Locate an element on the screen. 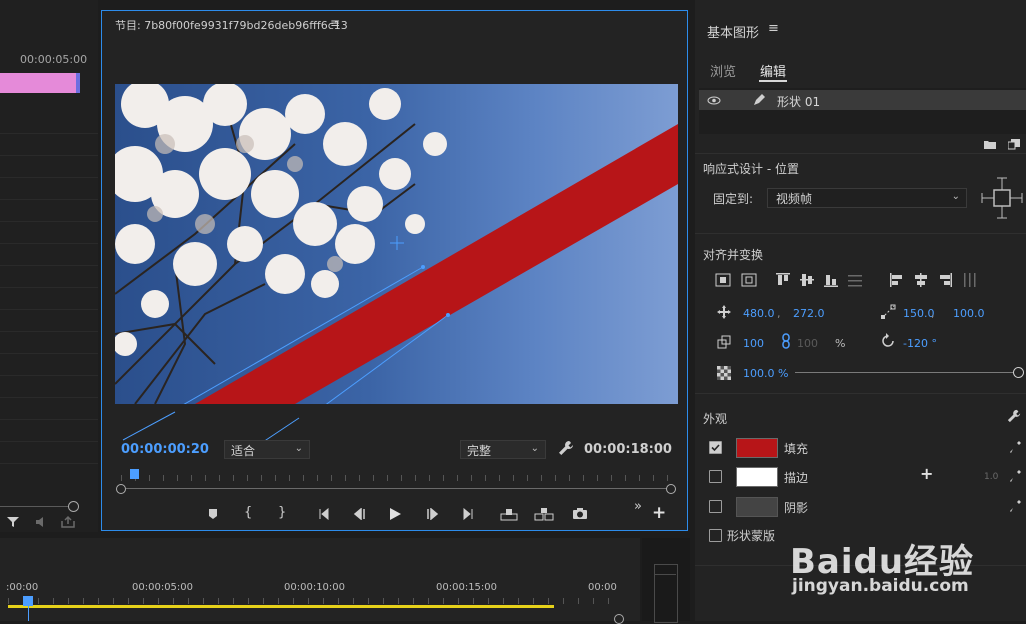 The width and height of the screenshot is (1026, 624). timeline-ruler is located at coordinates (313, 601).